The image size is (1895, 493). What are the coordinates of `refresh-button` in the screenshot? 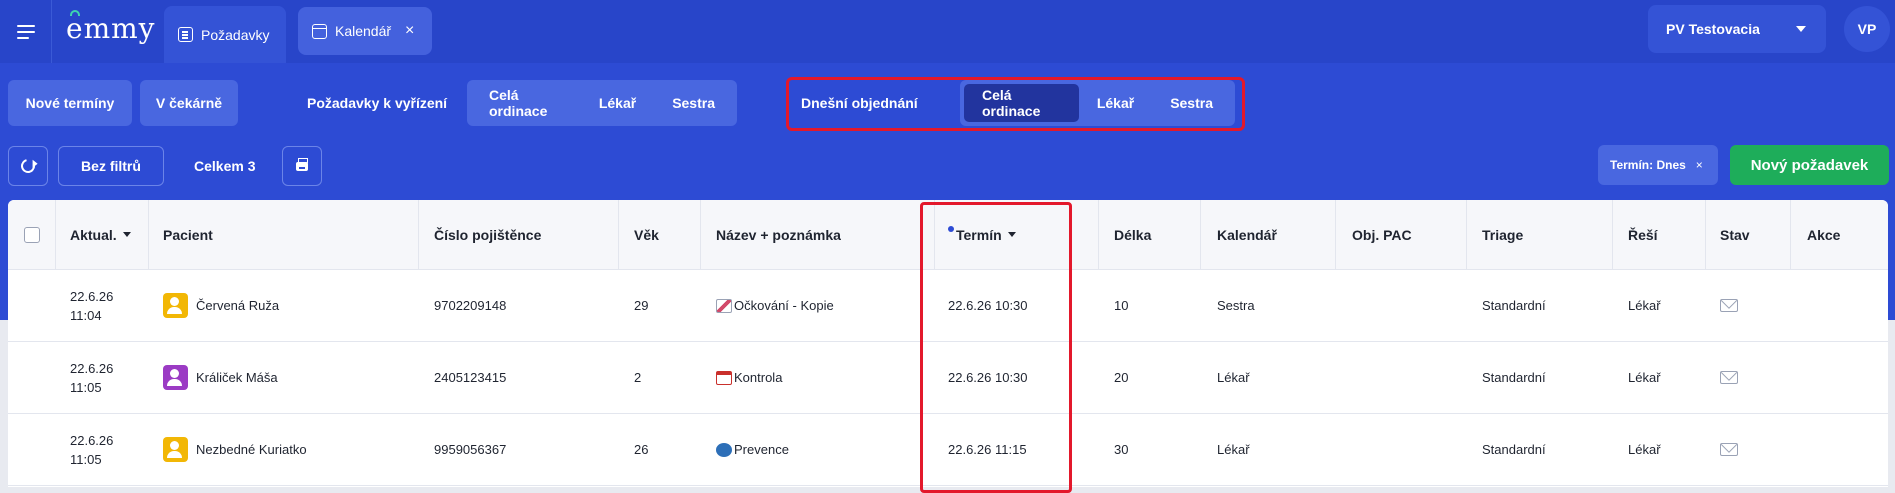 It's located at (28, 166).